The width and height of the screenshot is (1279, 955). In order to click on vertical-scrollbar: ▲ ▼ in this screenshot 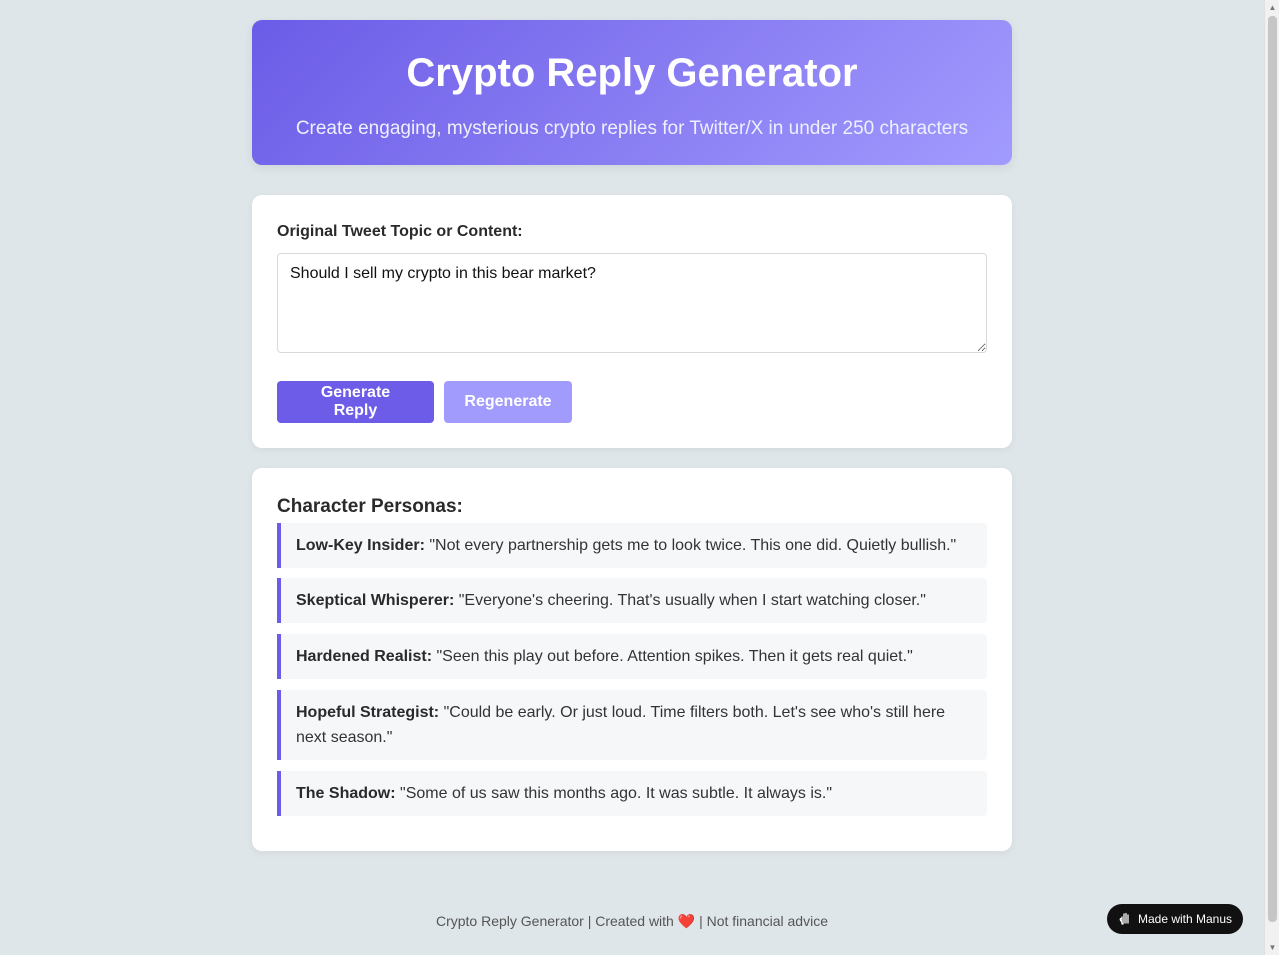, I will do `click(1271, 477)`.